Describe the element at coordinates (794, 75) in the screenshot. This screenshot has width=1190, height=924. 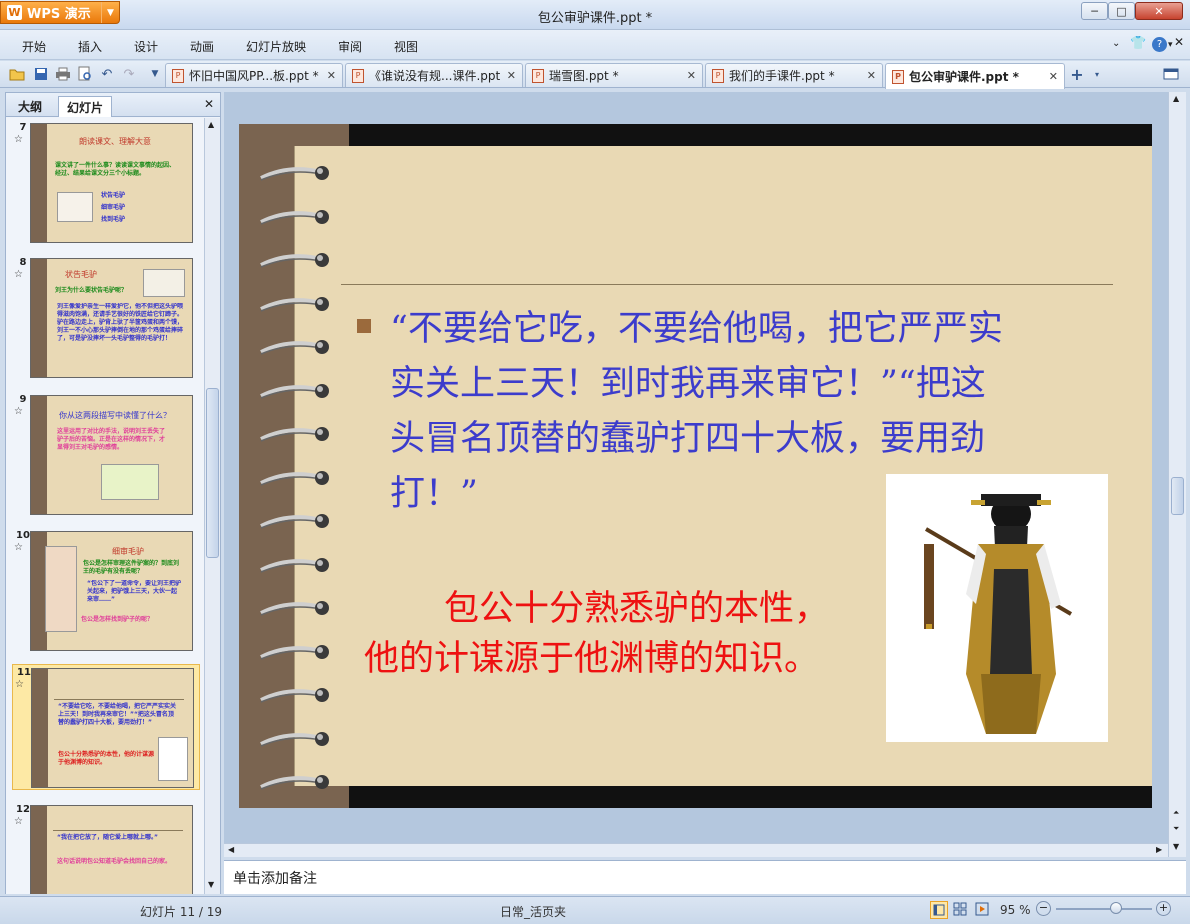
I see `tab-doc-4: P 我们的手课件.ppt * ✕` at that location.